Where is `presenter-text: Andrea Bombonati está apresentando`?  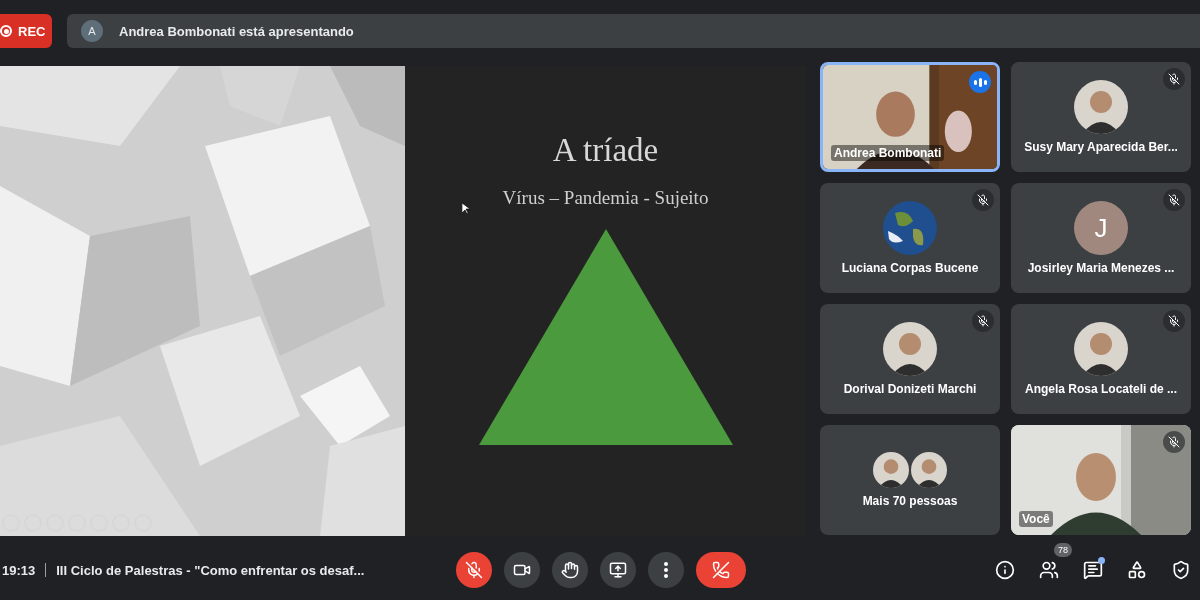
presenter-text: Andrea Bombonati está apresentando is located at coordinates (236, 31).